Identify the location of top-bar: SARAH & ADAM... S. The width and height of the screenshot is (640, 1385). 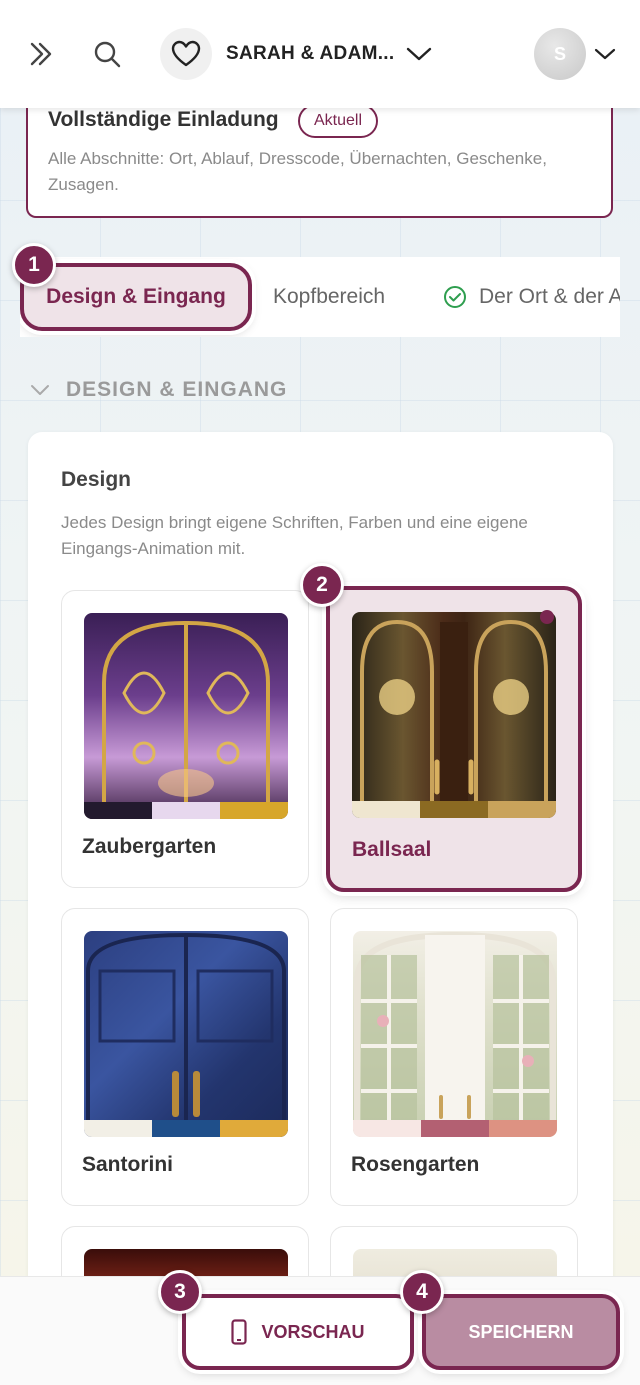
(320, 54).